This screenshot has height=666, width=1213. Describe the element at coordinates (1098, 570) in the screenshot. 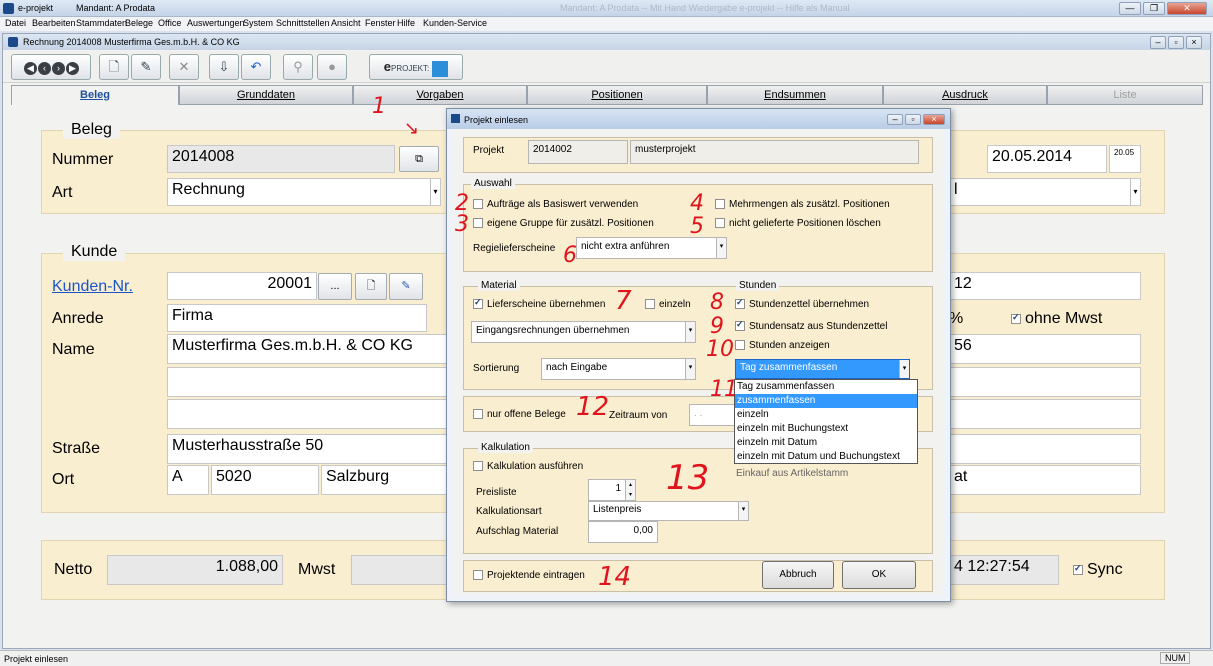

I see `sync-checkbox: Sync` at that location.